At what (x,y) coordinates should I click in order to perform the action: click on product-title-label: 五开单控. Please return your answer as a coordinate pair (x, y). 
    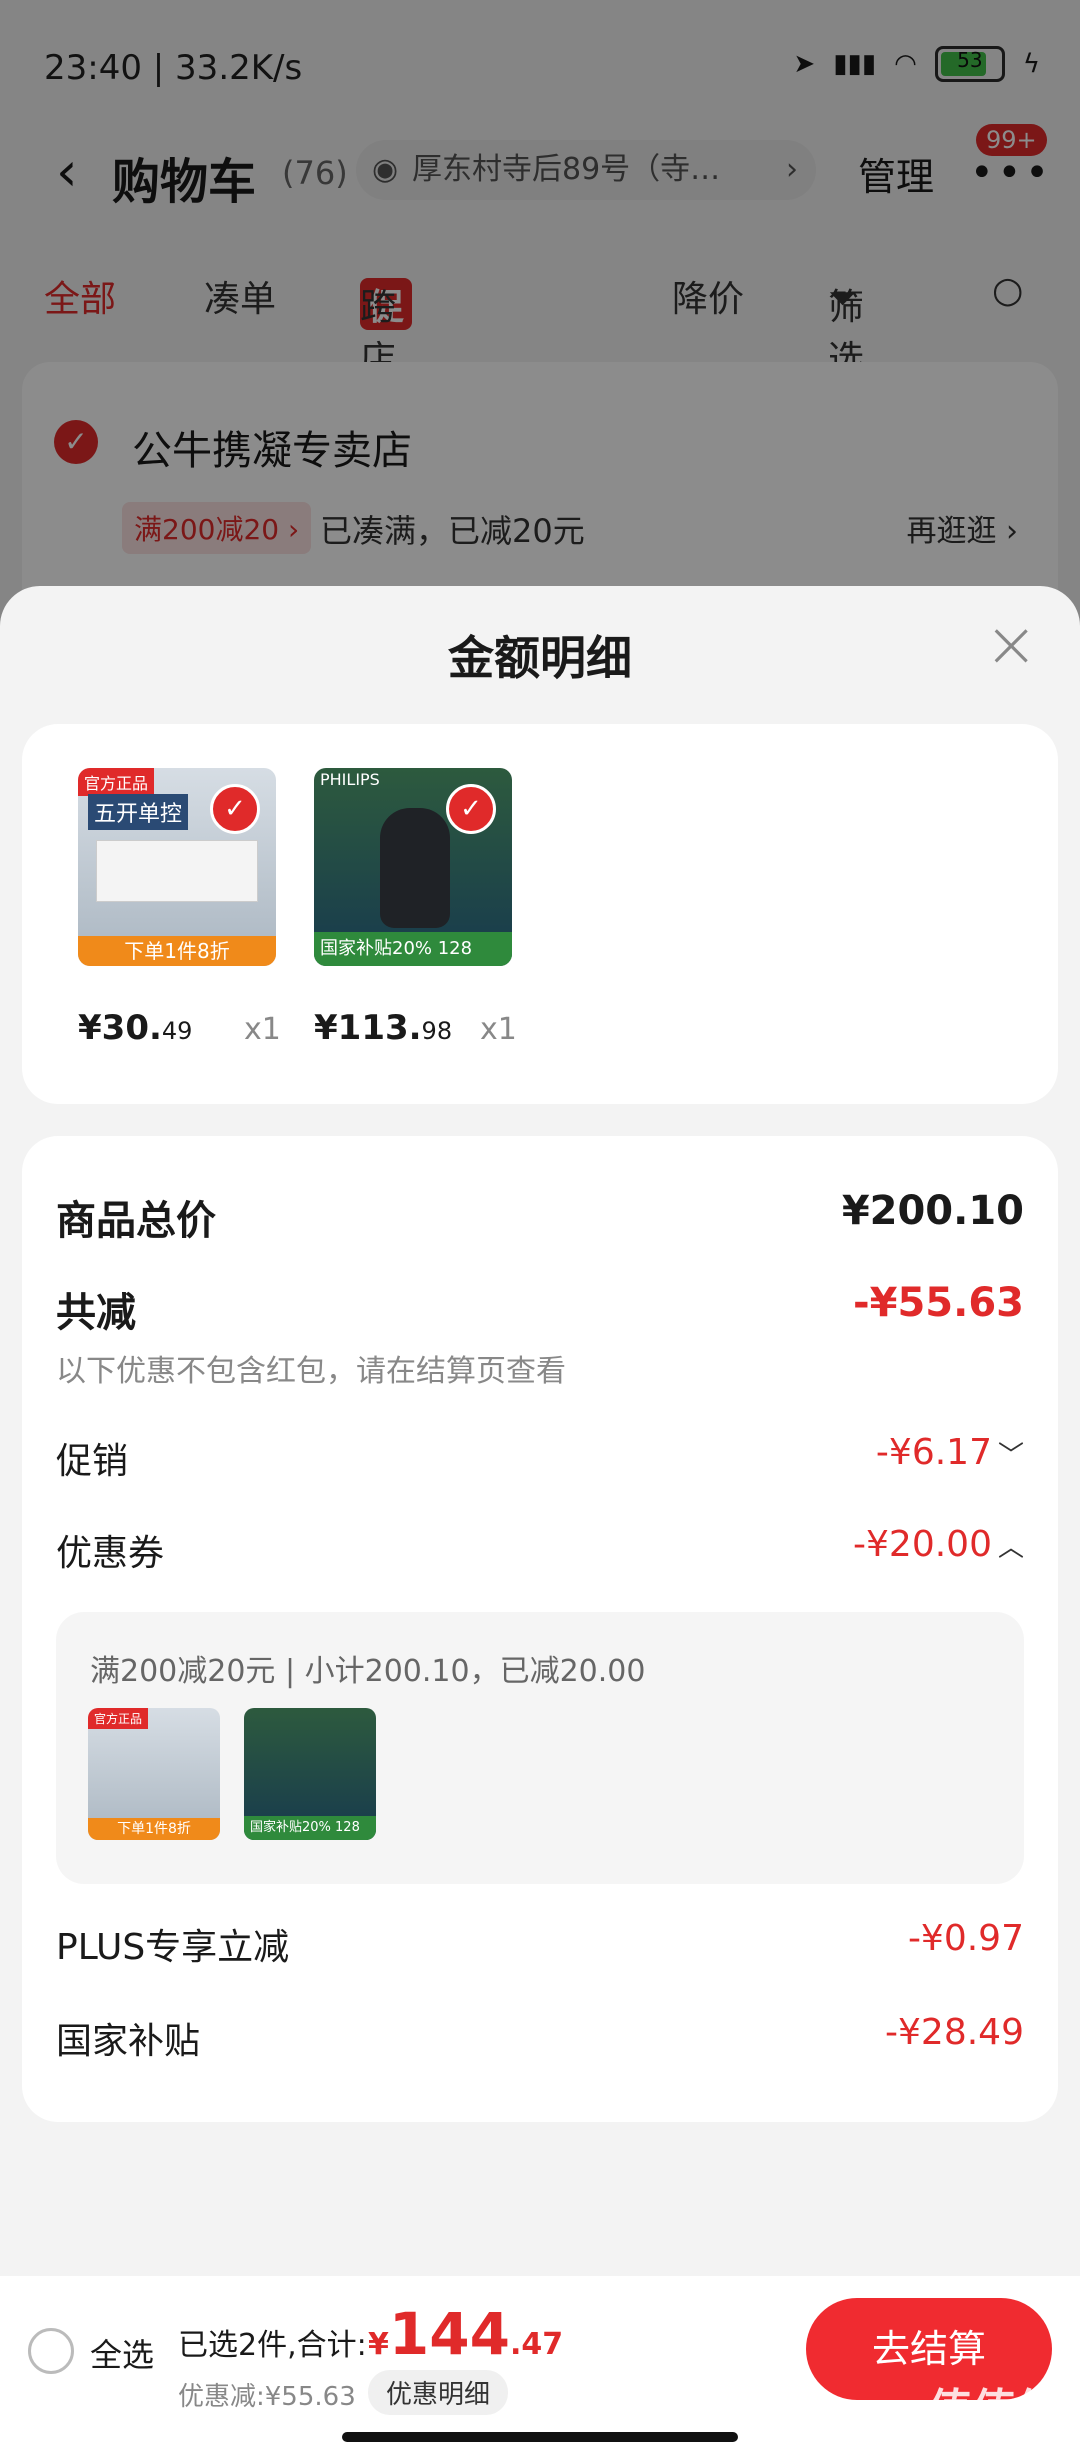
    Looking at the image, I should click on (138, 812).